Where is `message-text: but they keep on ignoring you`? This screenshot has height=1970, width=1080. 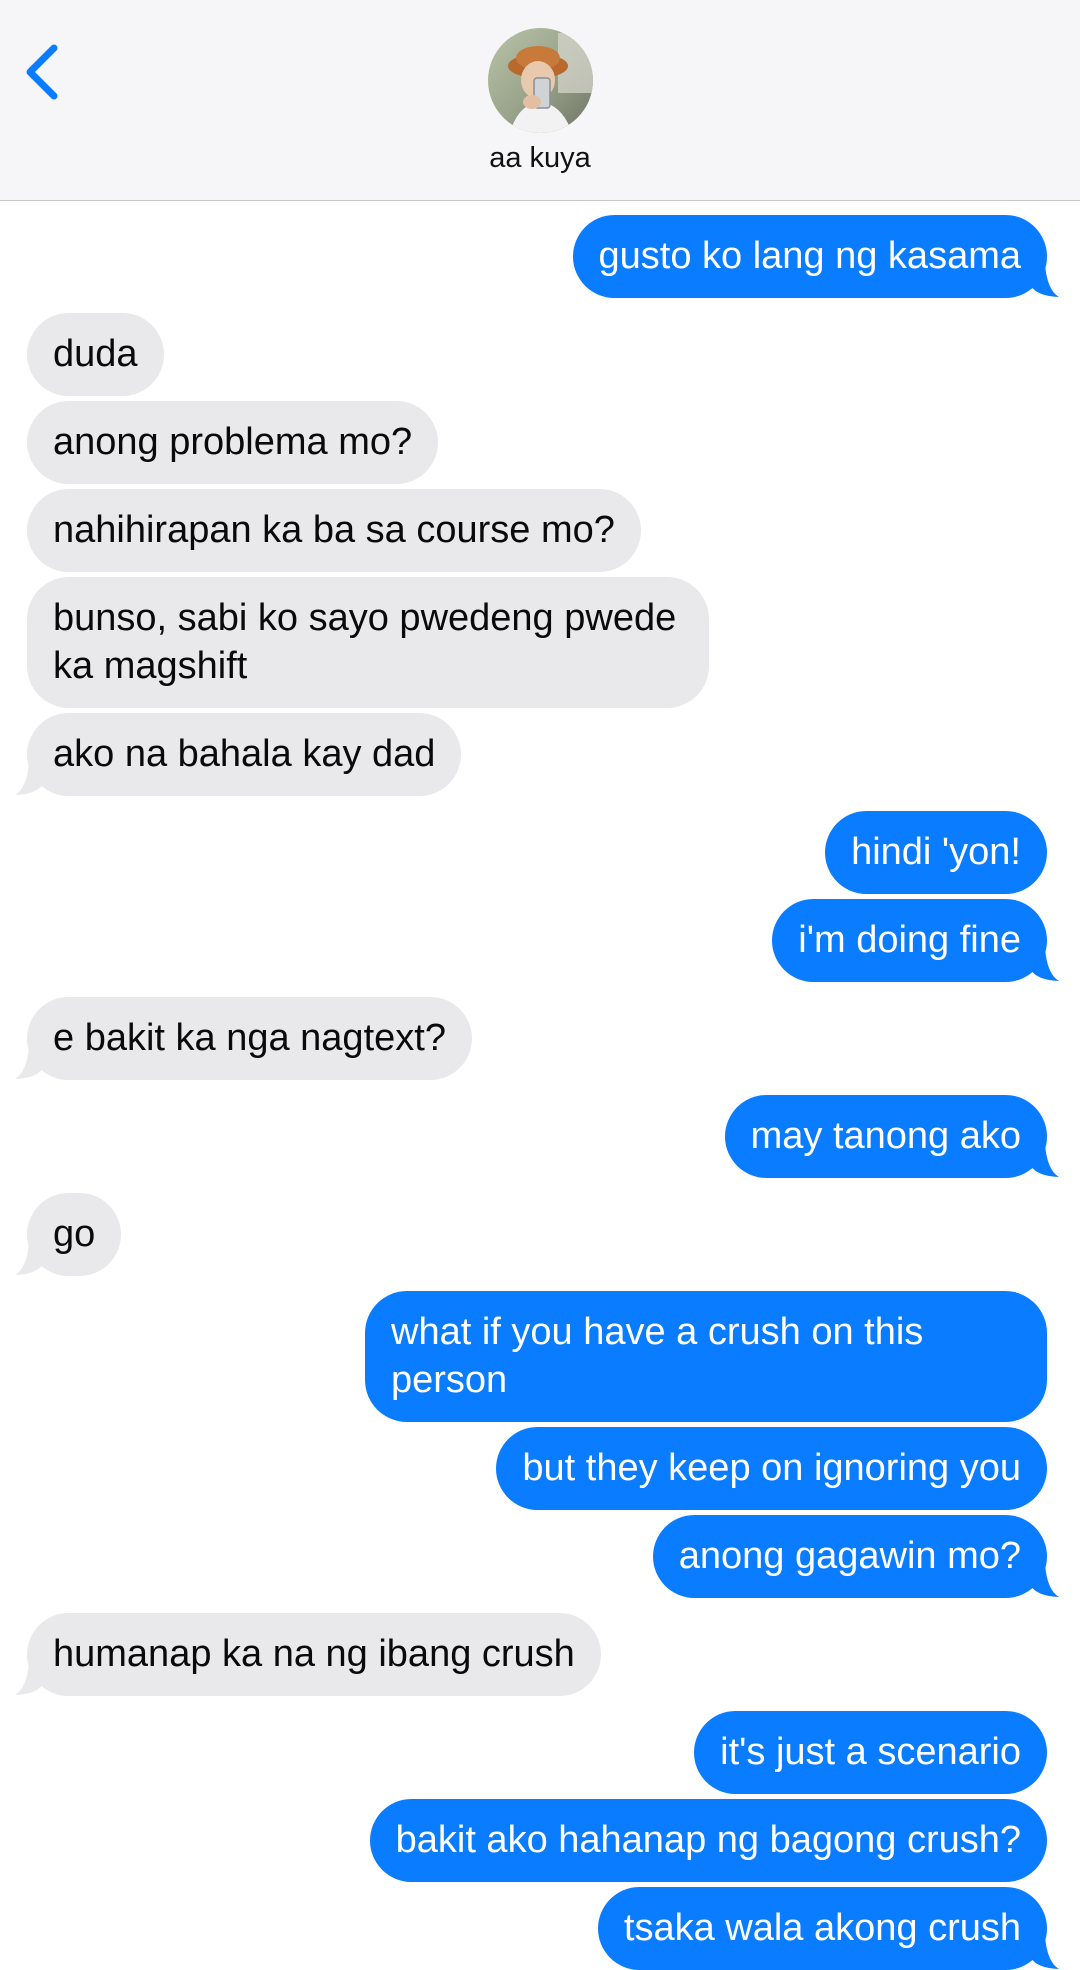 message-text: but they keep on ignoring you is located at coordinates (771, 1468).